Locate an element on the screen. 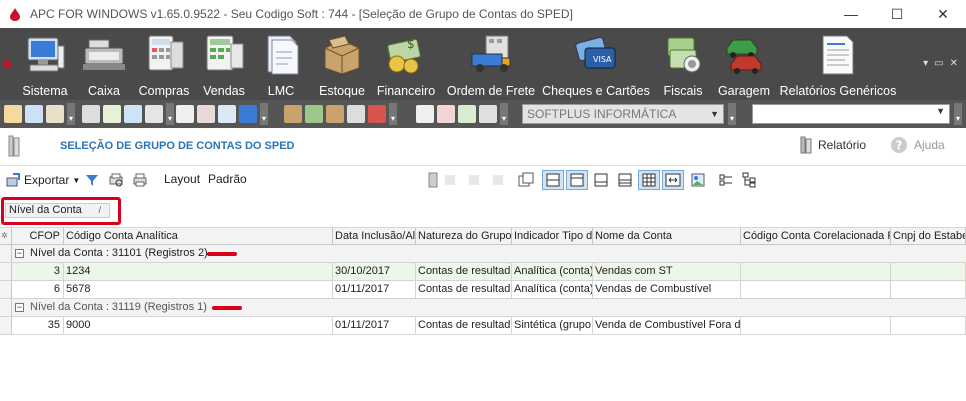 Image resolution: width=966 pixels, height=401 pixels. tree-icon is located at coordinates (750, 180).